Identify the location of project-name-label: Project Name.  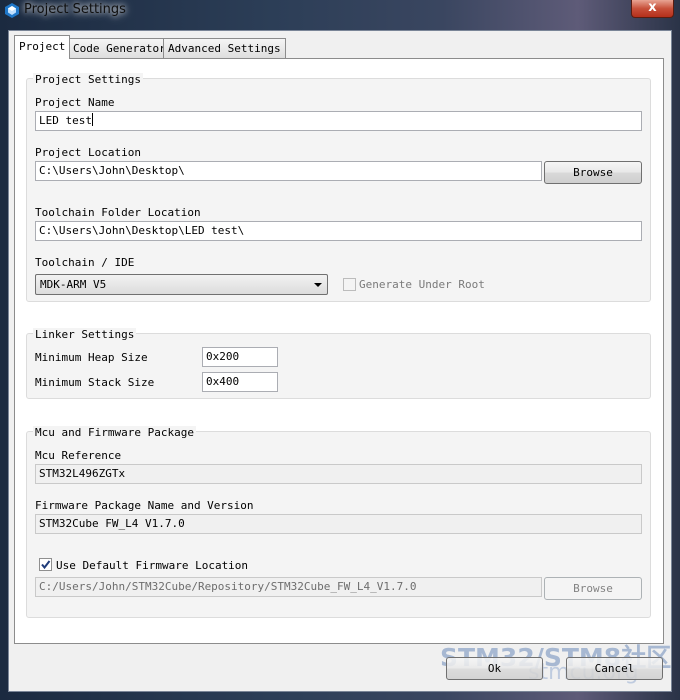
(75, 102).